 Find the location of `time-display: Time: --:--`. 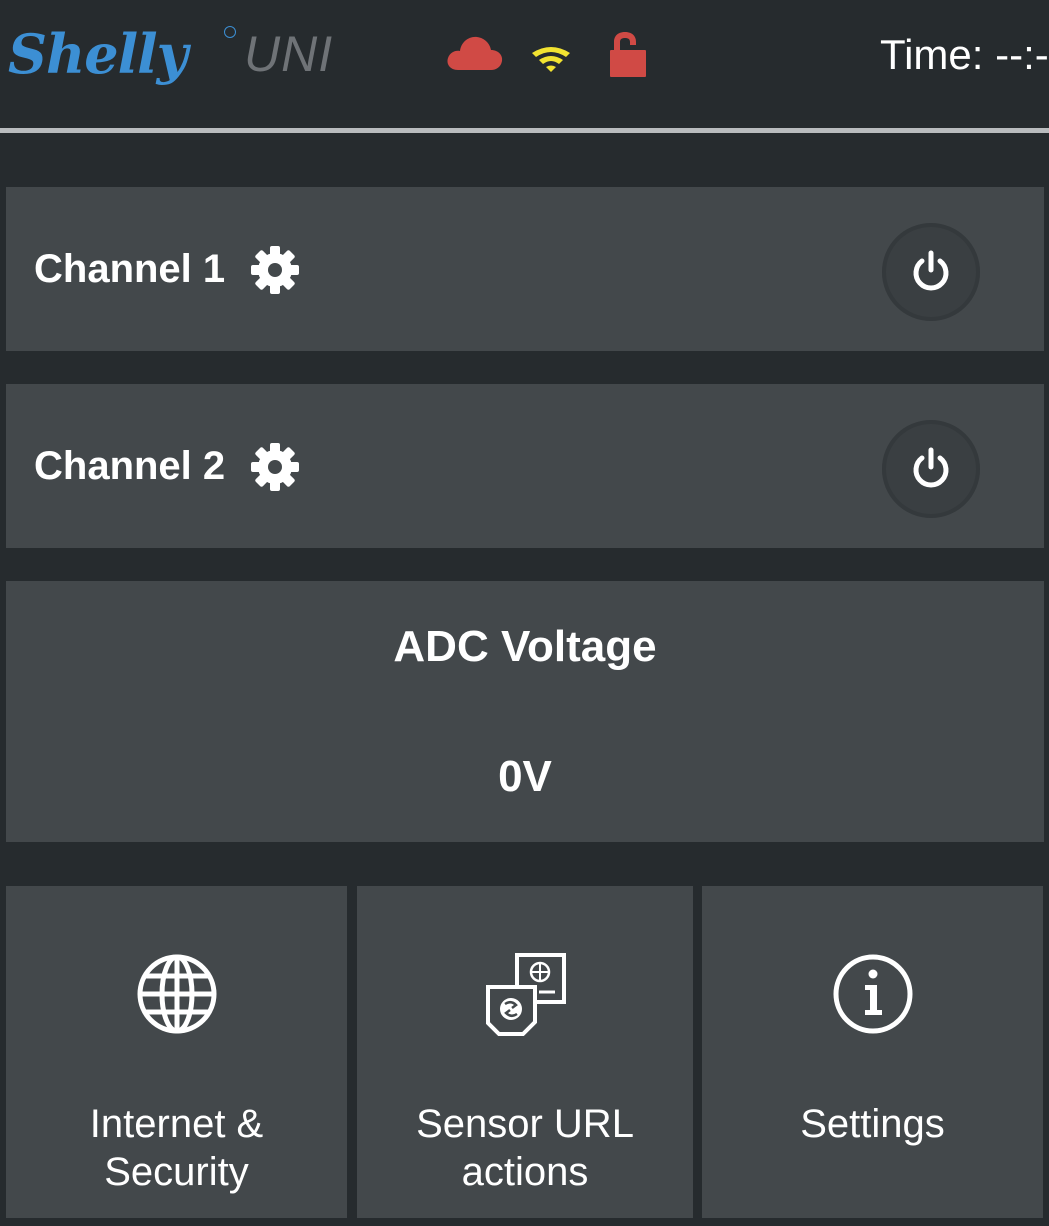

time-display: Time: --:-- is located at coordinates (964, 54).